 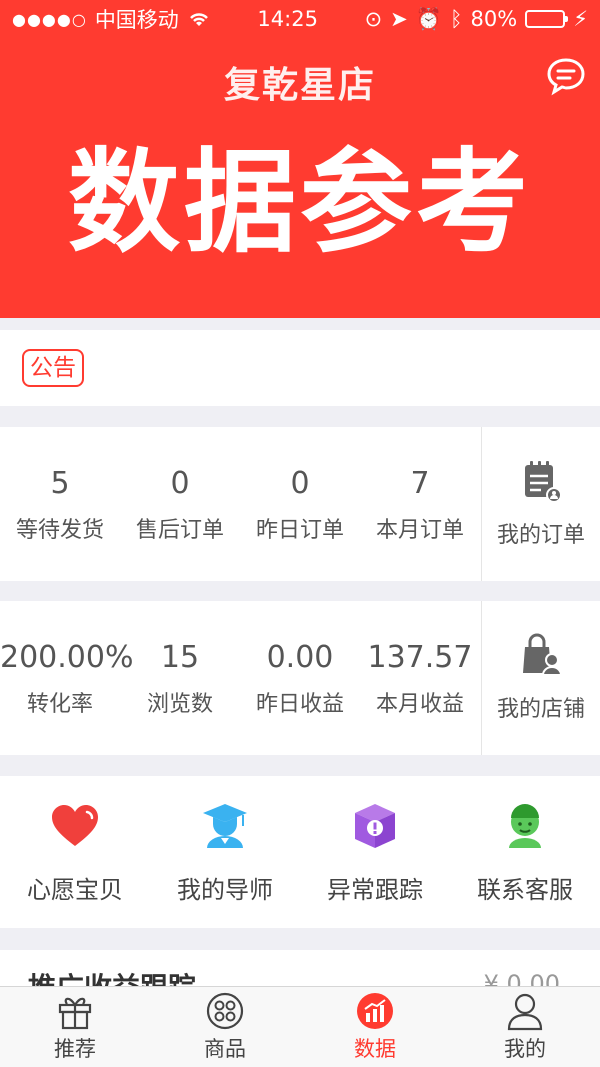 I want to click on promo-income-tracking: 推广收益跟踪 ¥ 0.00, so click(x=300, y=970).